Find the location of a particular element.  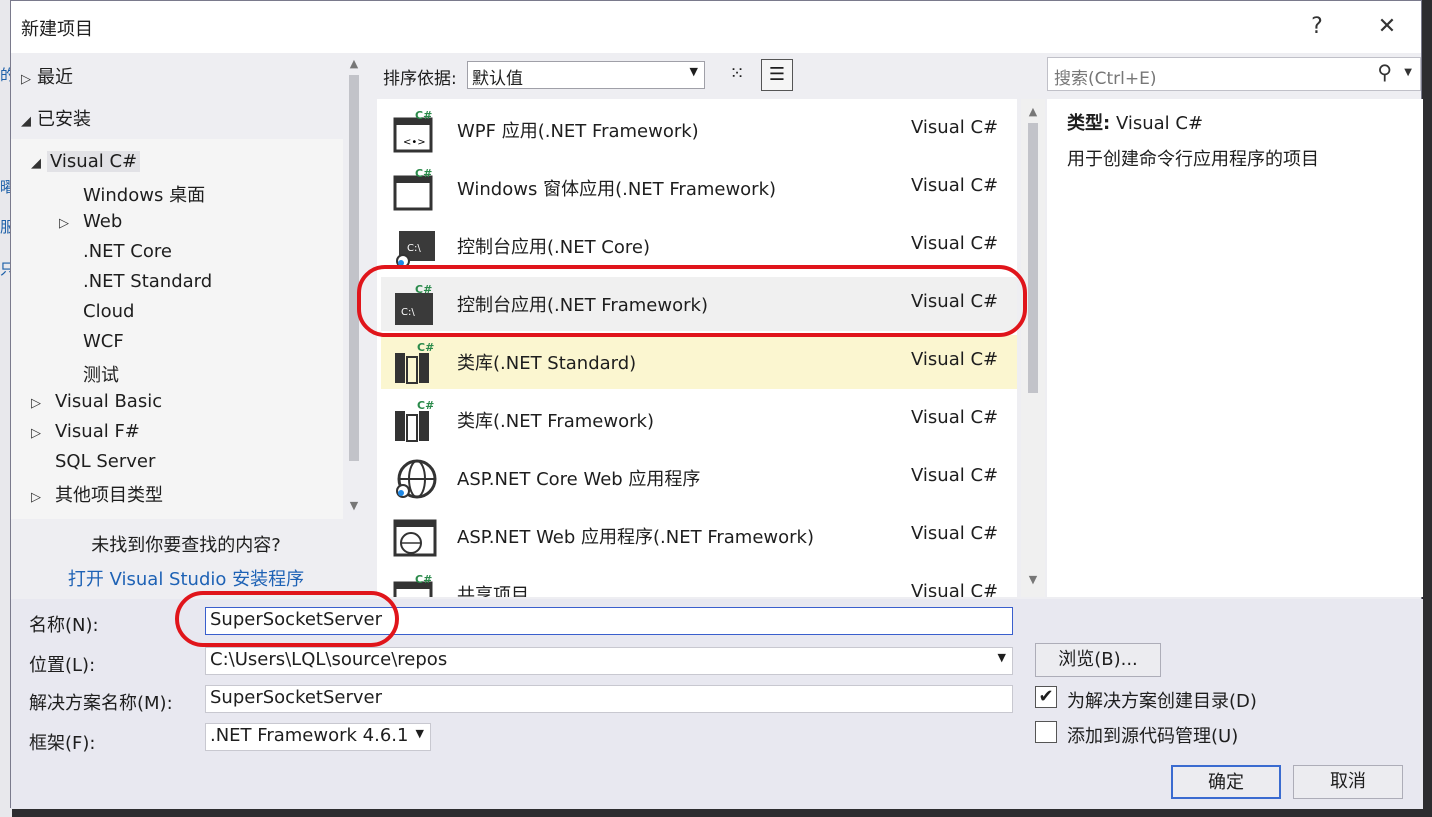

search-box: 搜索(Ctrl+E) ⚲ ▼ is located at coordinates (1234, 74).